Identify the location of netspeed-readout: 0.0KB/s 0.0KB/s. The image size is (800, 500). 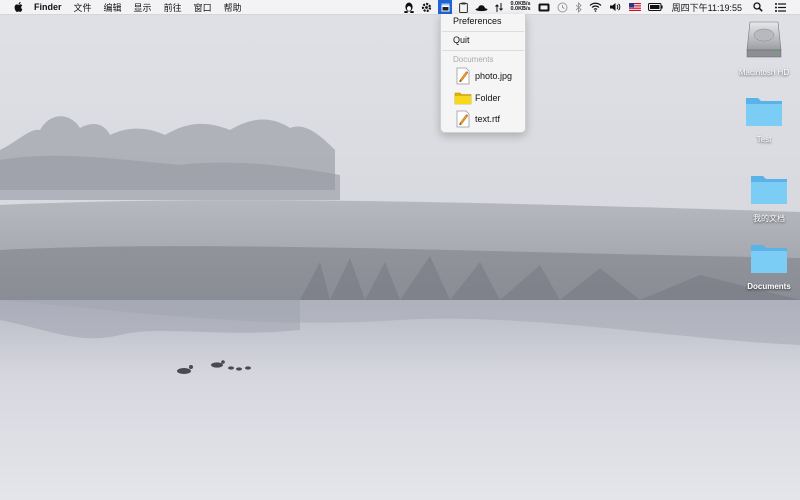
(520, 7).